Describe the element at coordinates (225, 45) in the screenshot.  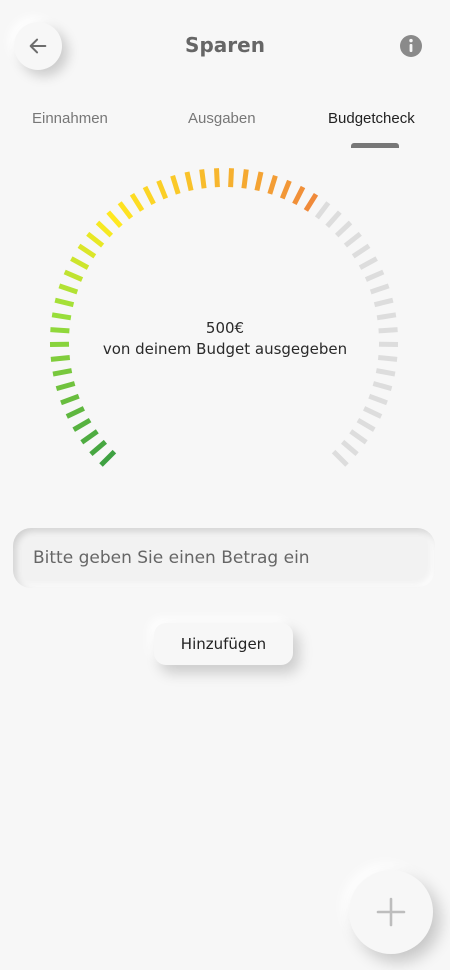
I see `page-title: Sparen` at that location.